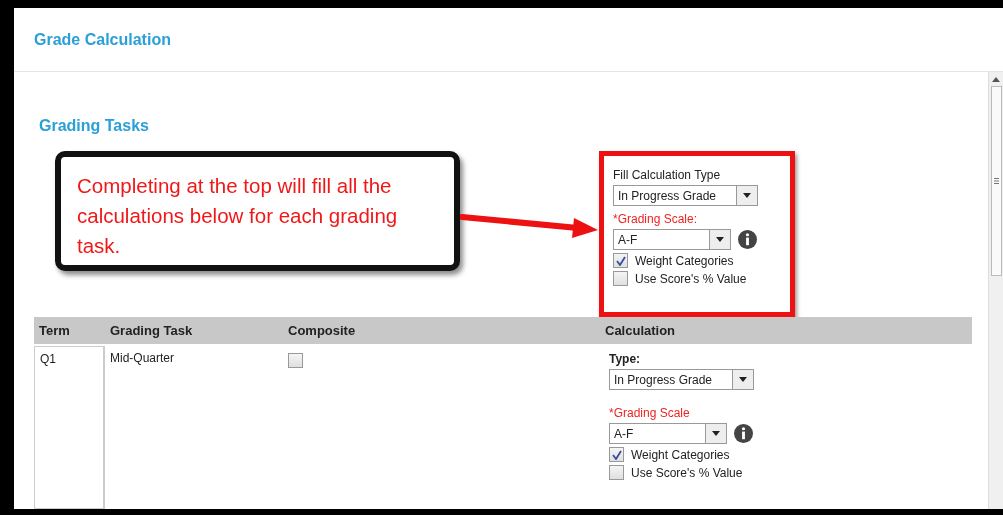  What do you see at coordinates (995, 290) in the screenshot?
I see `scrollbar` at bounding box center [995, 290].